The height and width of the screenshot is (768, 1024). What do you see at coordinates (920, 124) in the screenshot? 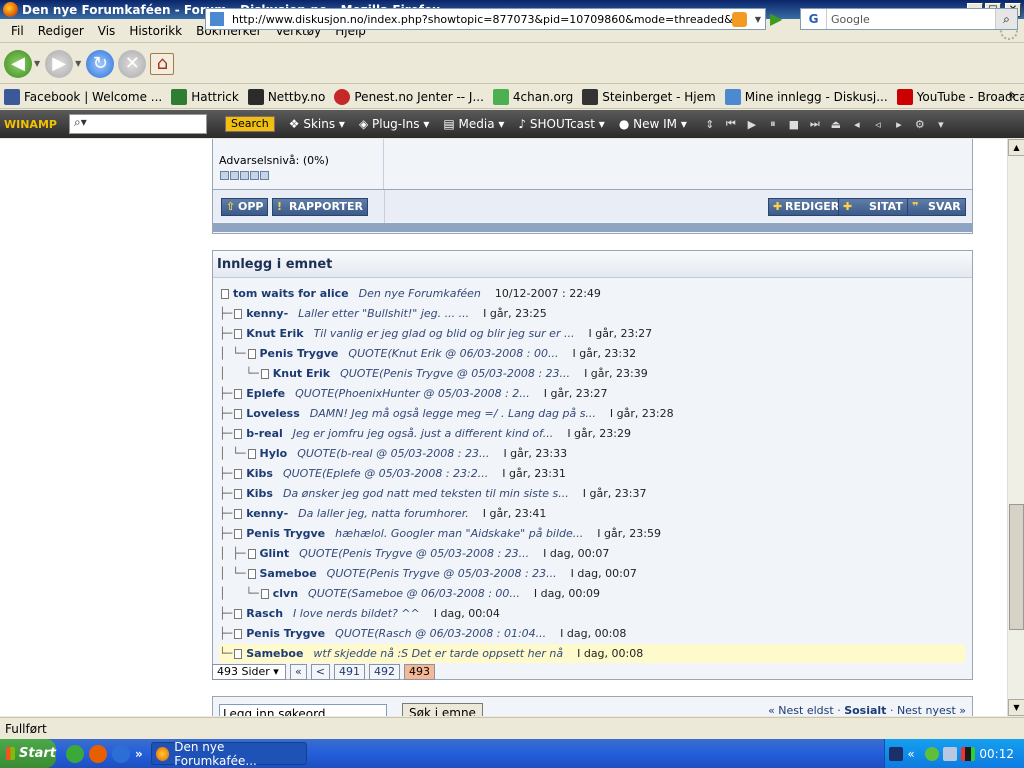
I see `gear-icon: ⚙` at bounding box center [920, 124].